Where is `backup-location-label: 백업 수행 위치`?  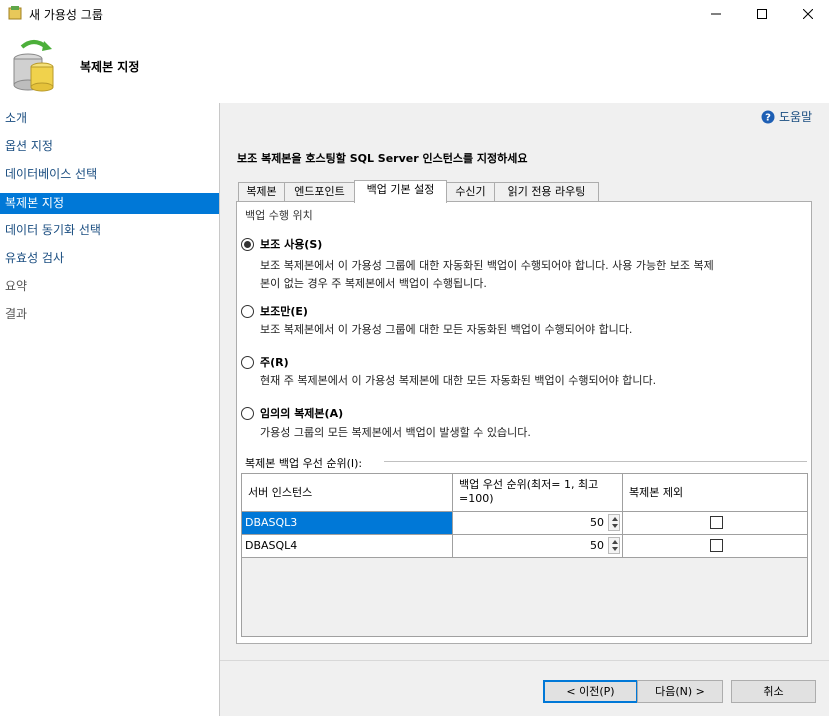 backup-location-label: 백업 수행 위치 is located at coordinates (279, 215).